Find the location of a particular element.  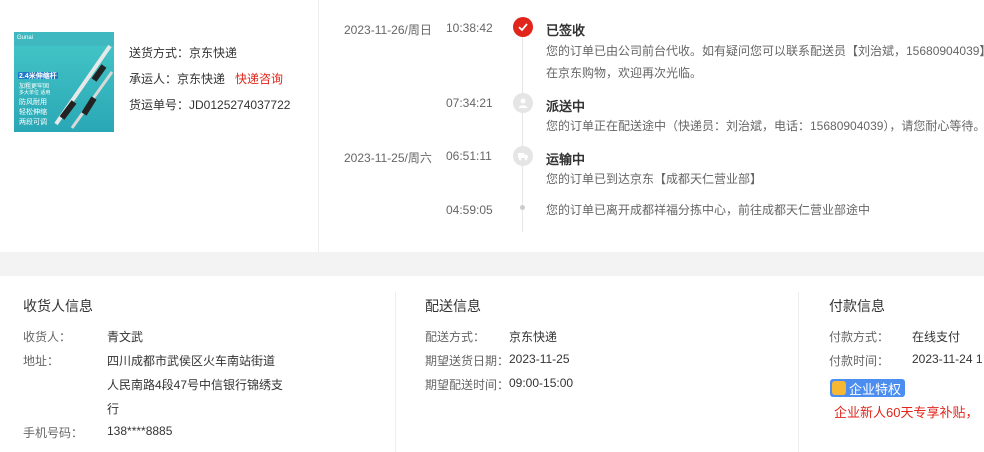

address-line: 人民南路4段47号中信银行锦绣支 is located at coordinates (195, 385).